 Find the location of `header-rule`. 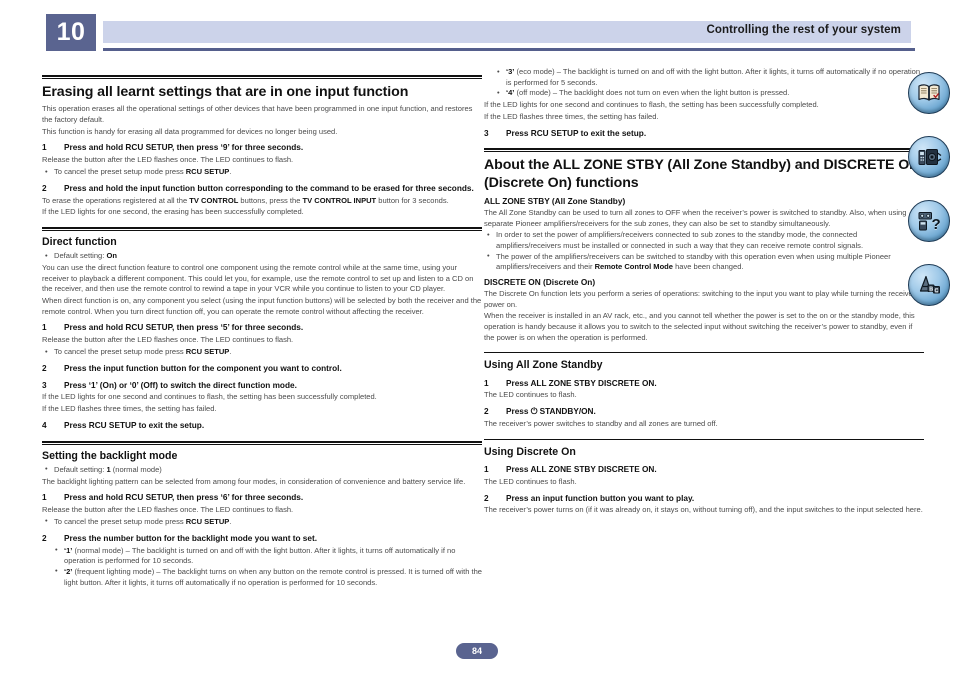

header-rule is located at coordinates (509, 49).